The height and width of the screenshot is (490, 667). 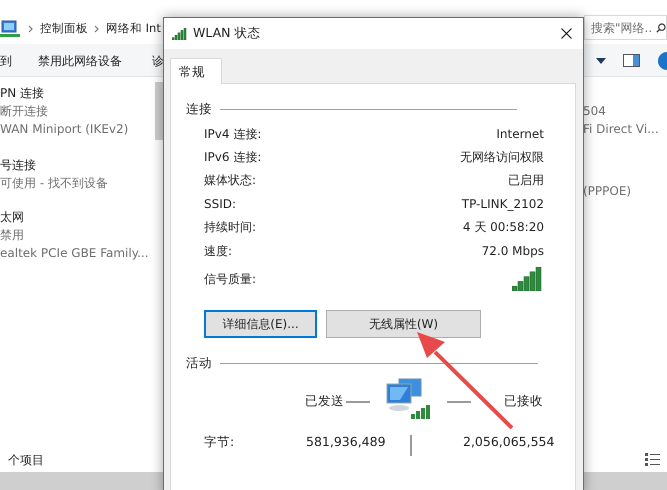 I want to click on breadcrumb-item: 控制面板, so click(x=64, y=29).